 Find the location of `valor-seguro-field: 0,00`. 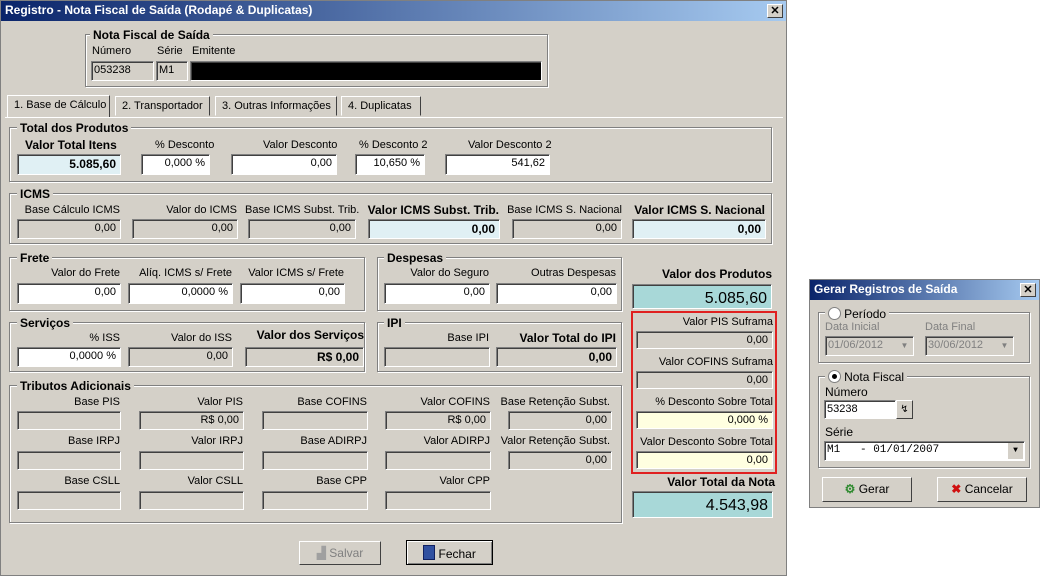

valor-seguro-field: 0,00 is located at coordinates (437, 293).